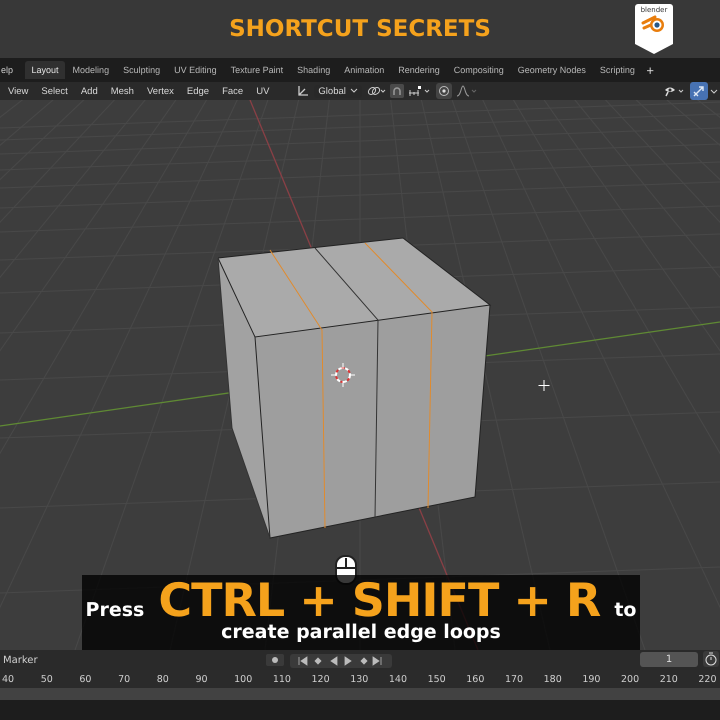 The width and height of the screenshot is (720, 720). What do you see at coordinates (313, 70) in the screenshot?
I see `workspace-tab: Shading` at bounding box center [313, 70].